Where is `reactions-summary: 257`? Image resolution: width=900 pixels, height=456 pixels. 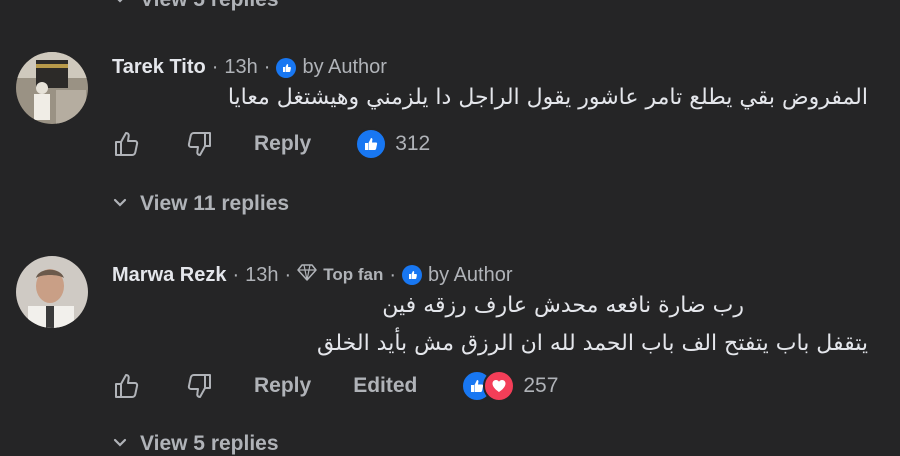 reactions-summary: 257 is located at coordinates (509, 386).